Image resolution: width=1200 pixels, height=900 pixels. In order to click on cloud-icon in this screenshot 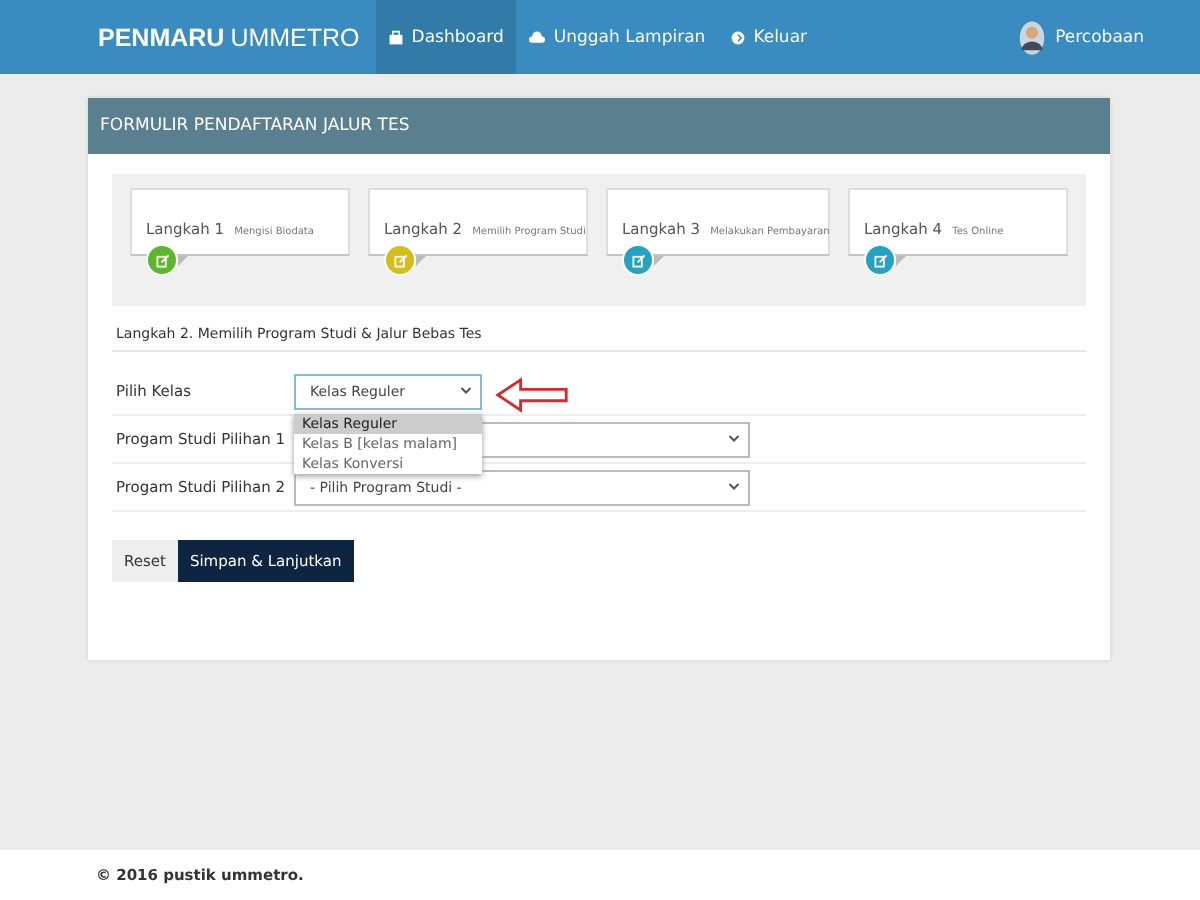, I will do `click(536, 37)`.